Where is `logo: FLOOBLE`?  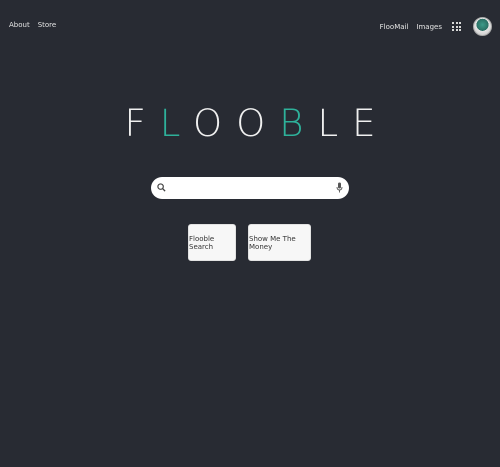 logo: FLOOBLE is located at coordinates (250, 123).